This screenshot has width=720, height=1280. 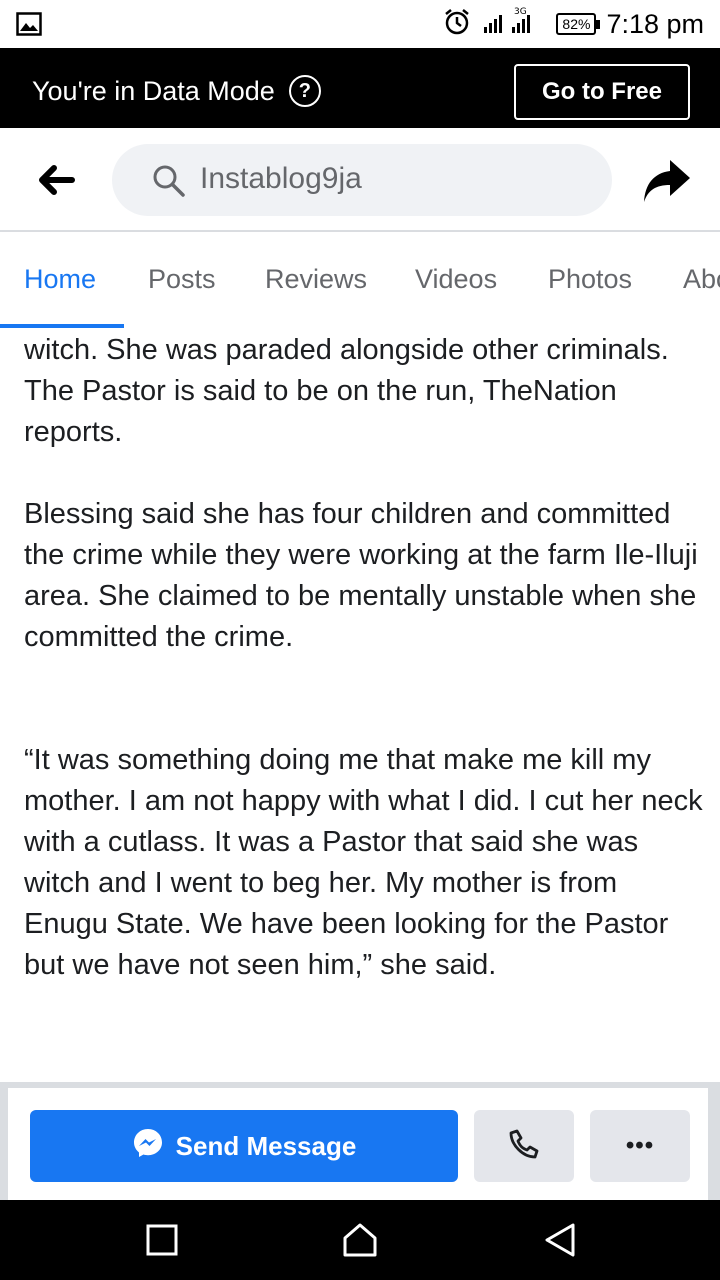 I want to click on phone-icon, so click(x=524, y=1146).